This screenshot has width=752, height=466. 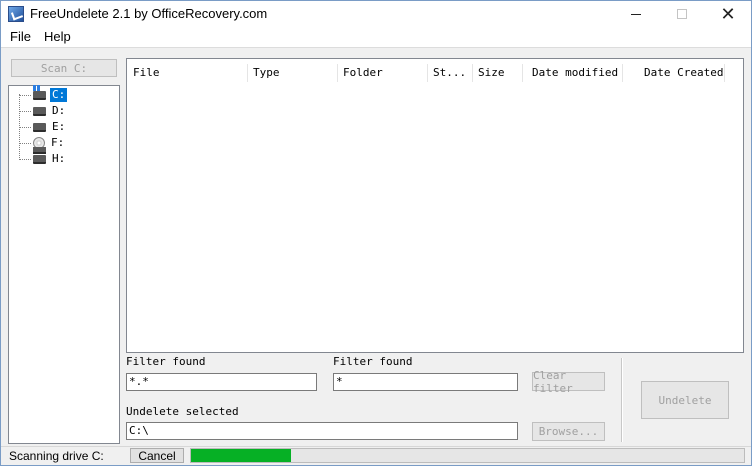 What do you see at coordinates (292, 73) in the screenshot?
I see `column-header-type: Type` at bounding box center [292, 73].